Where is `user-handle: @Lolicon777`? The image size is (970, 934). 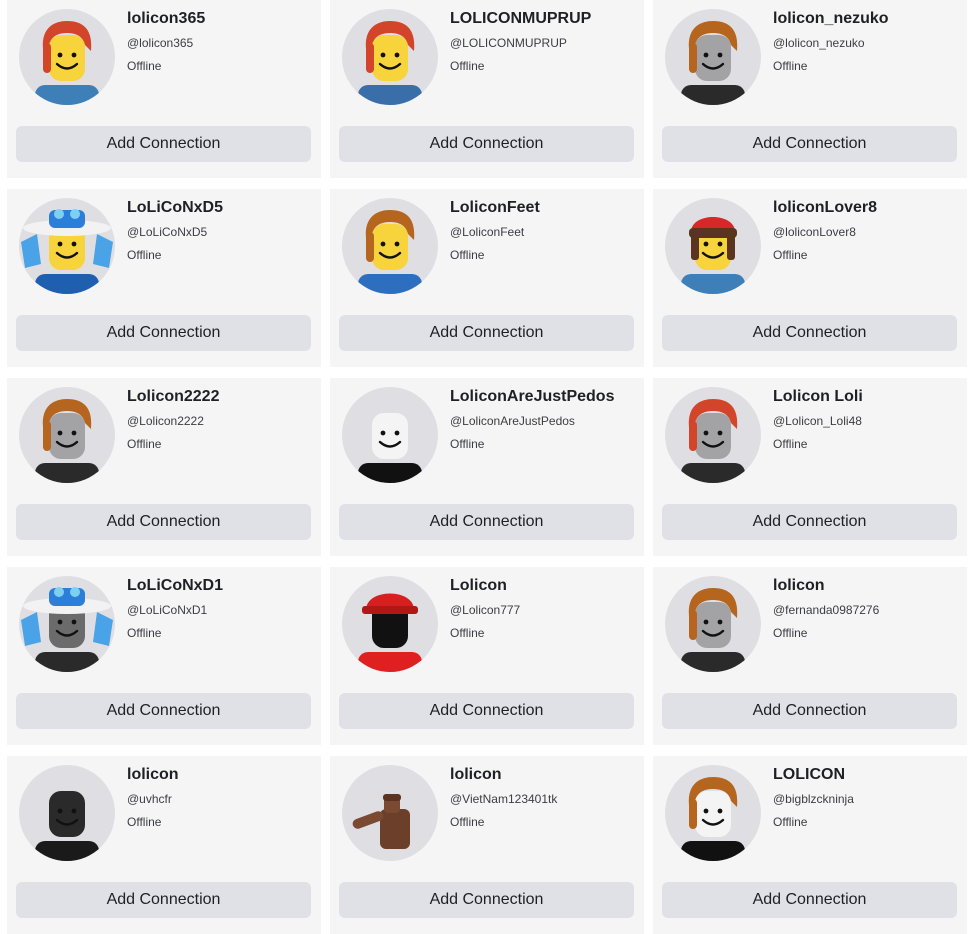 user-handle: @Lolicon777 is located at coordinates (485, 610).